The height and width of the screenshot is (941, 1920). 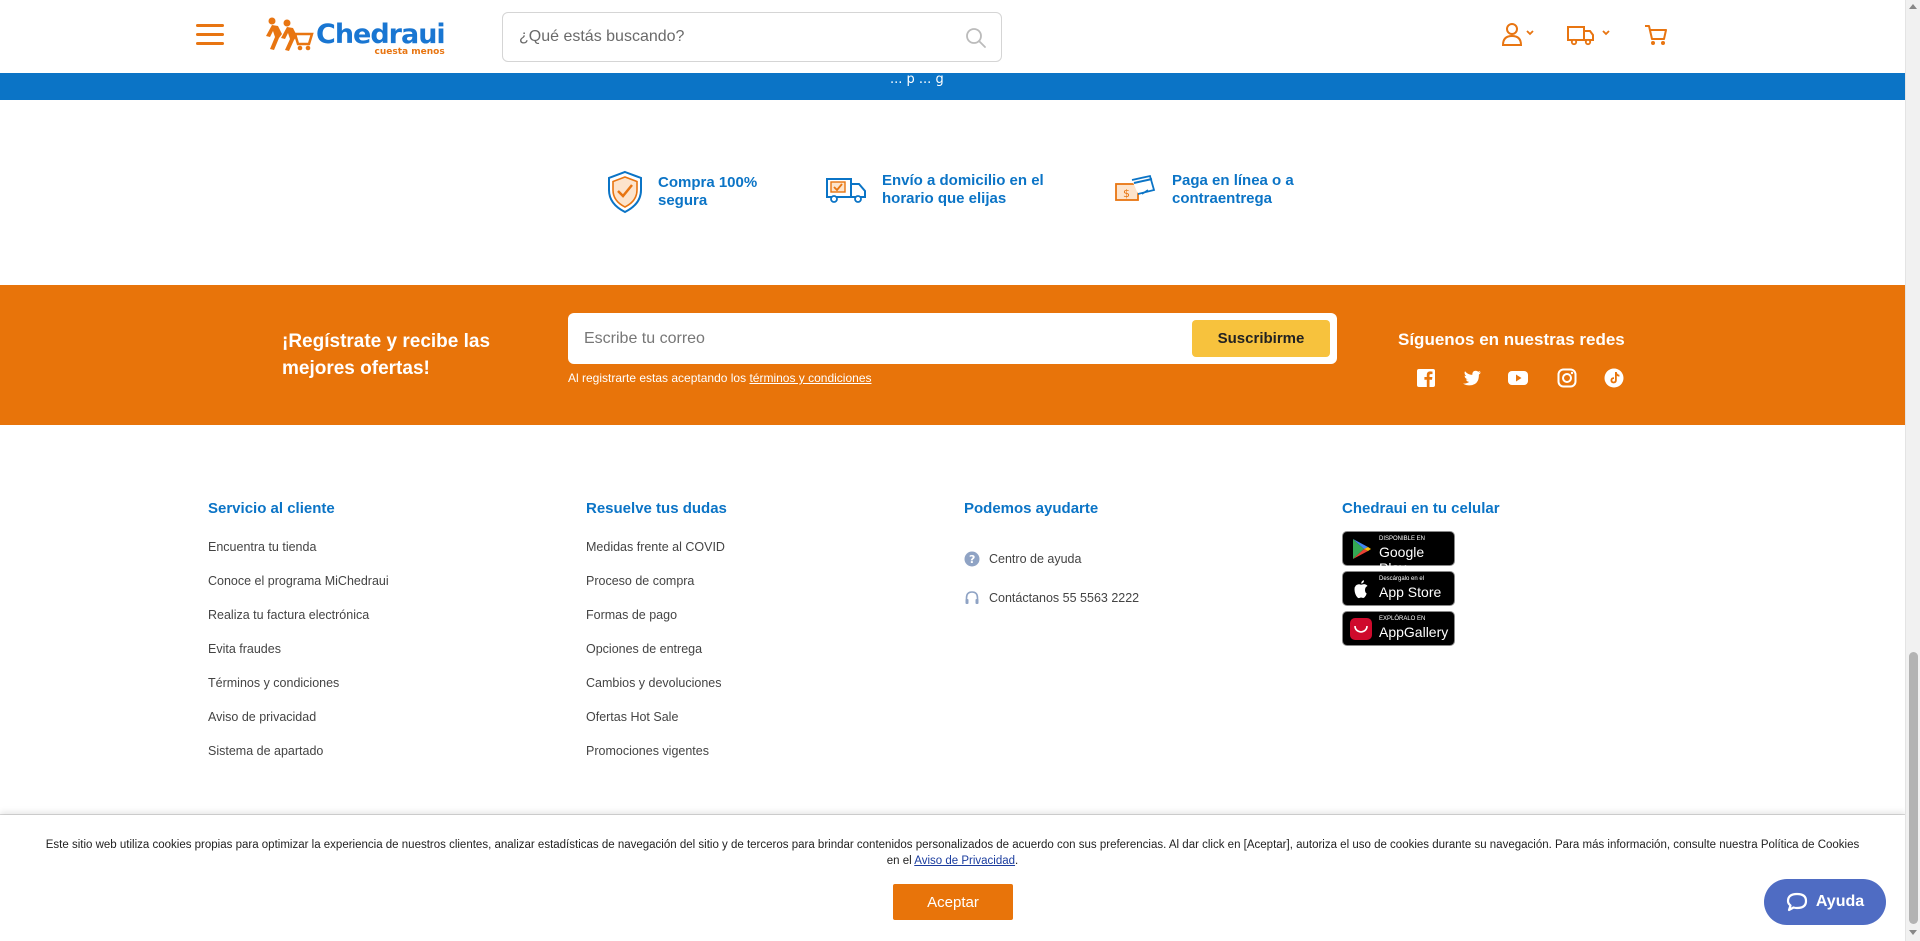 I want to click on cart-icon, so click(x=1656, y=35).